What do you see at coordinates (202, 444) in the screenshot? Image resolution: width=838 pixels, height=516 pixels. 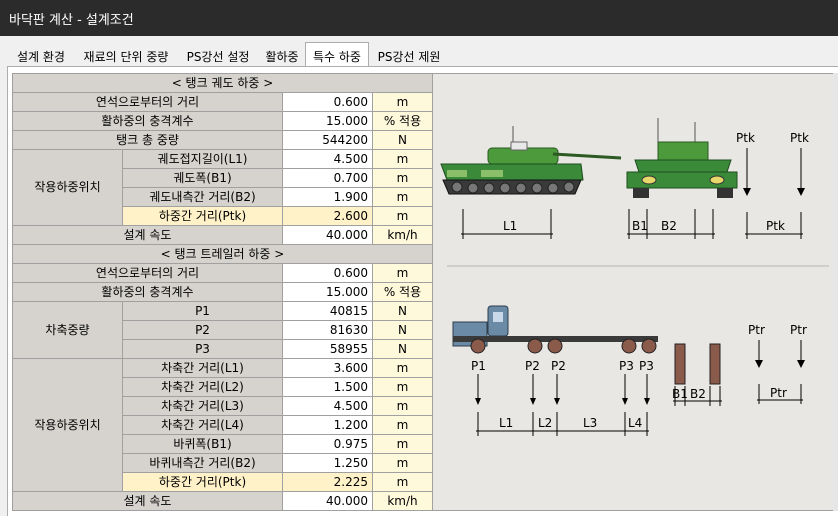 I see `trailer-wheel-width-label: 바퀴폭(B1)` at bounding box center [202, 444].